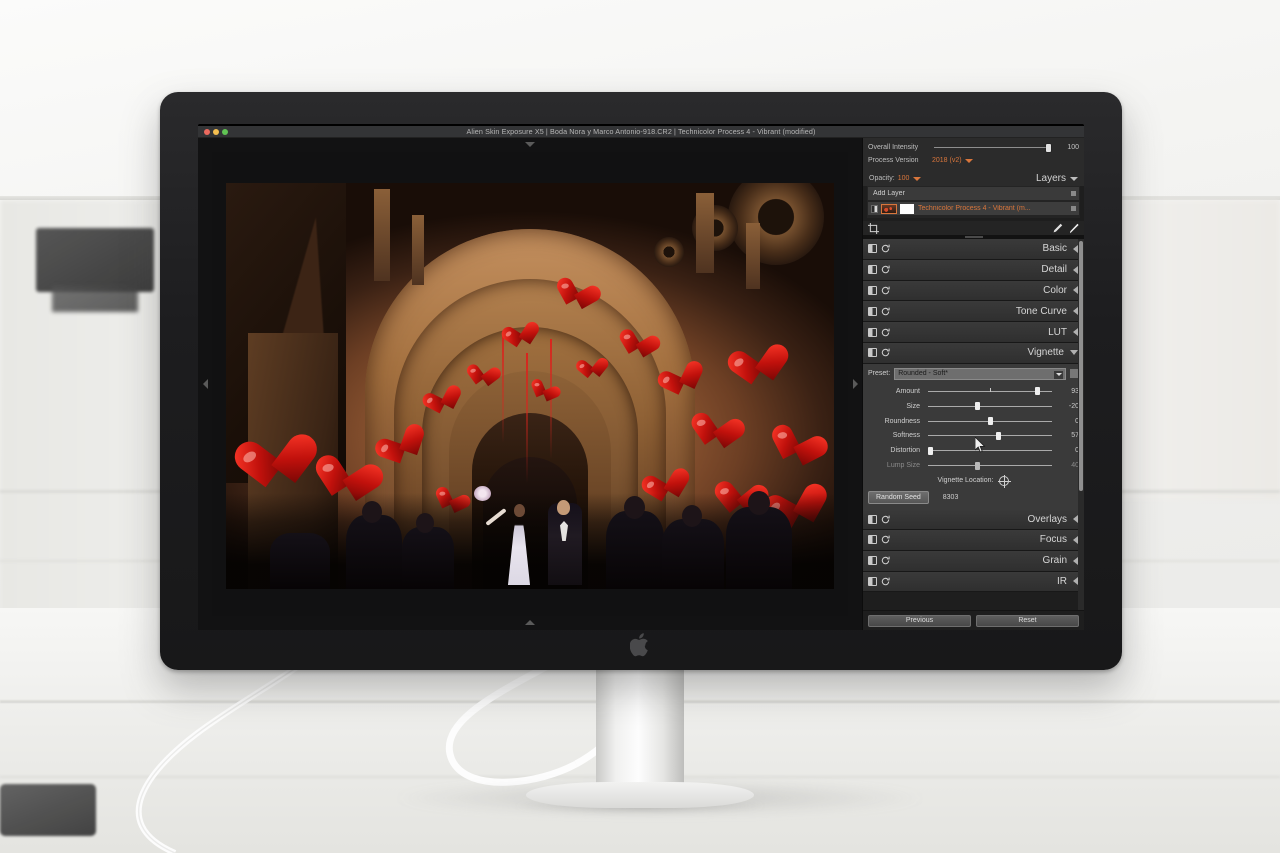 The height and width of the screenshot is (853, 1280). I want to click on left-panel-handle, so click(205, 384).